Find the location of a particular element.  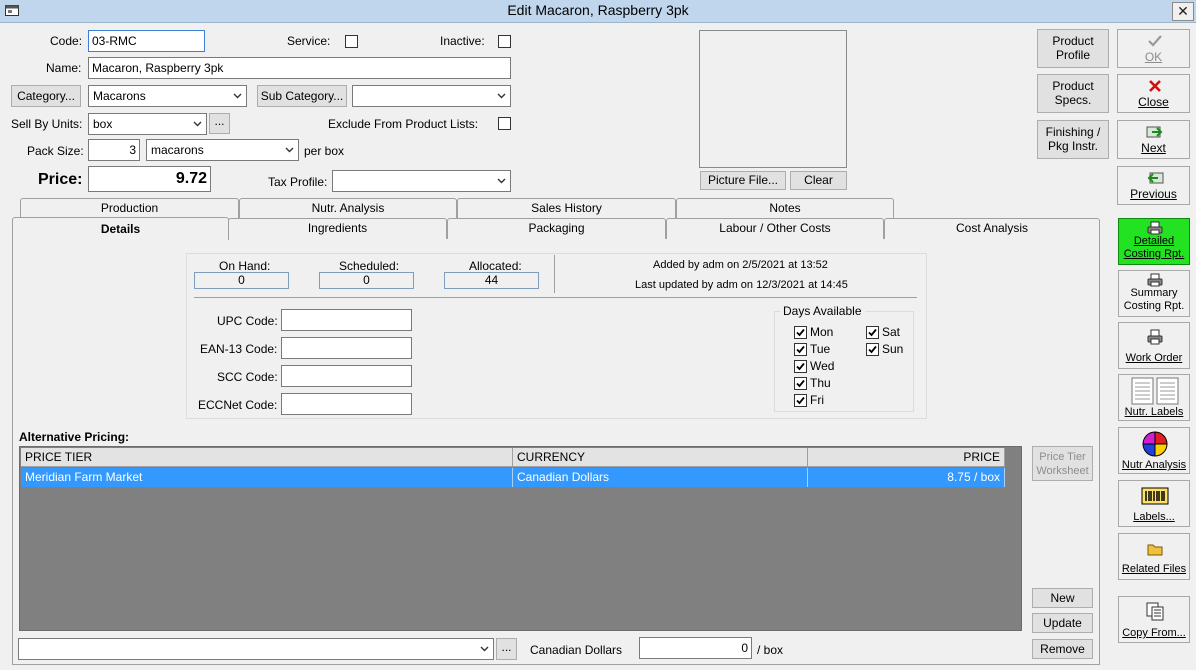

name-input: Macaron, Raspberry 3pk is located at coordinates (299, 68).